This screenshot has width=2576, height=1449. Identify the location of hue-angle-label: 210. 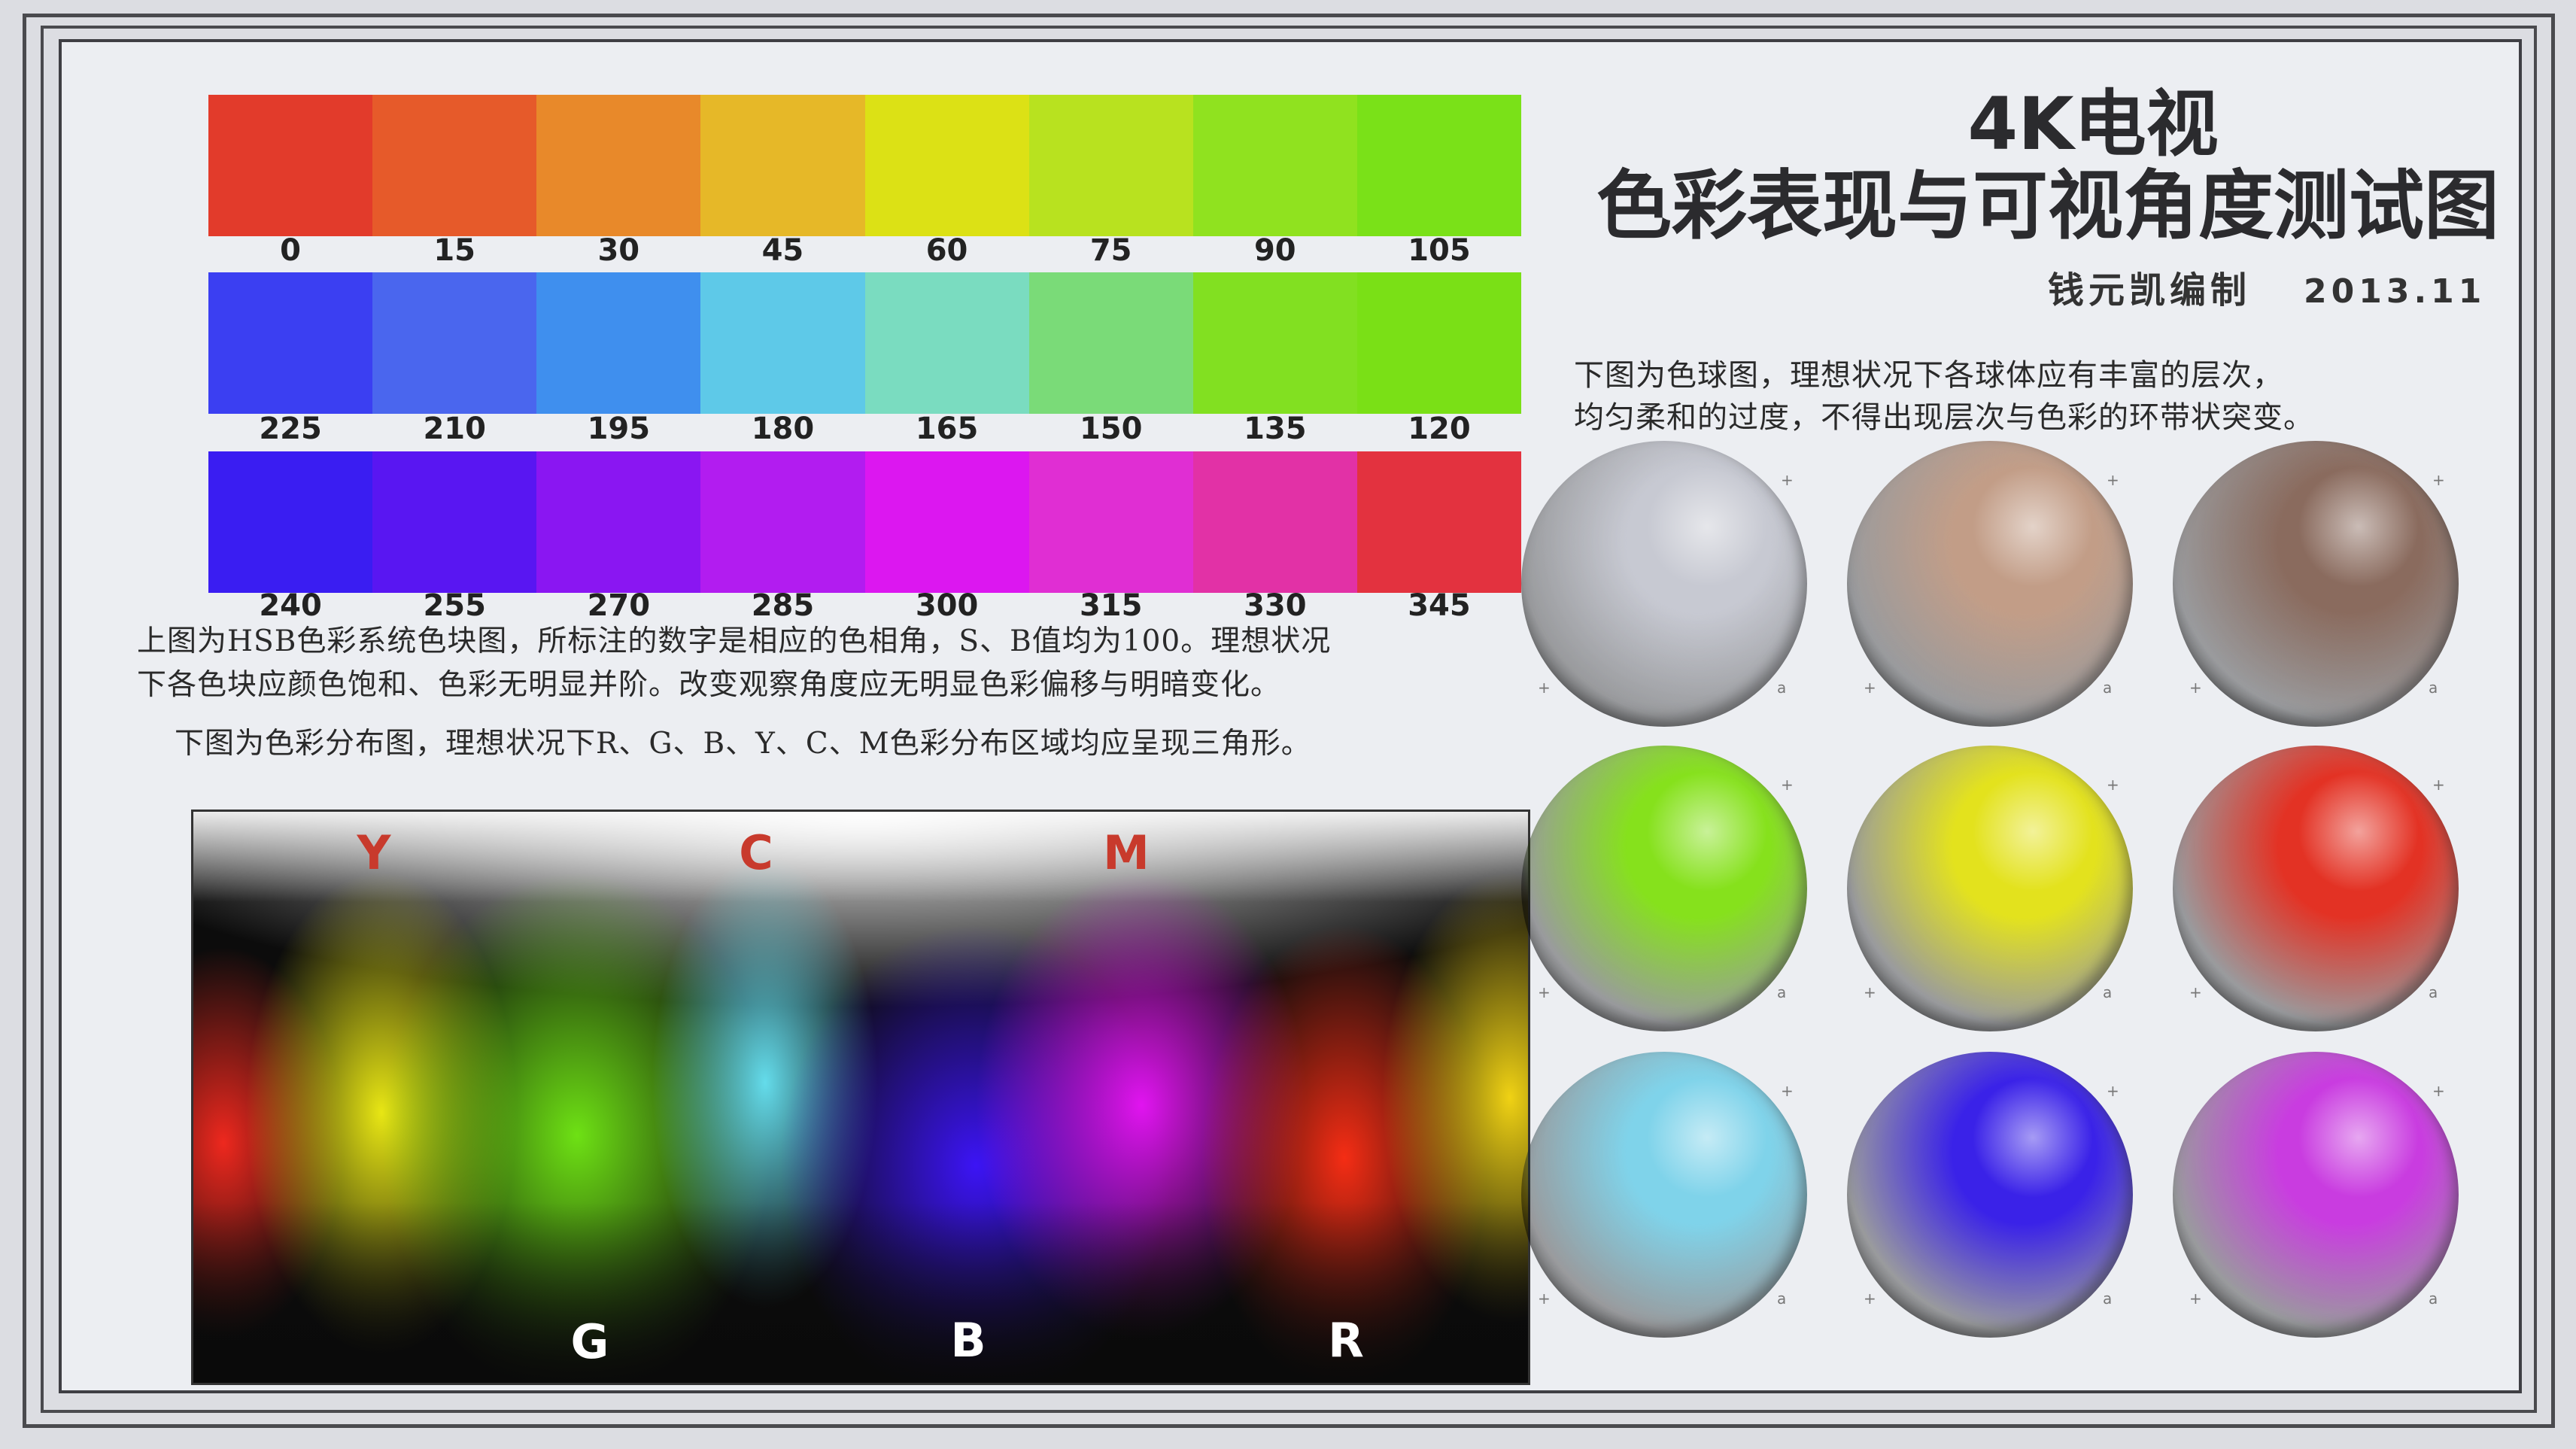
(455, 429).